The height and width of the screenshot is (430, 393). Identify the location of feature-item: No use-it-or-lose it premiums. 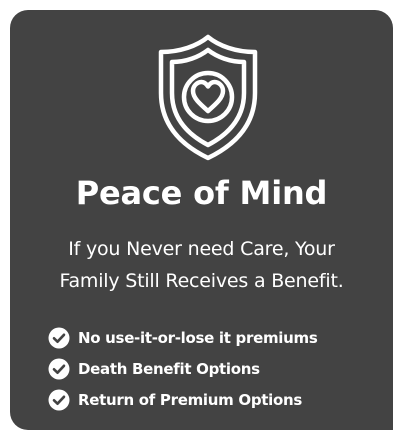
(183, 337).